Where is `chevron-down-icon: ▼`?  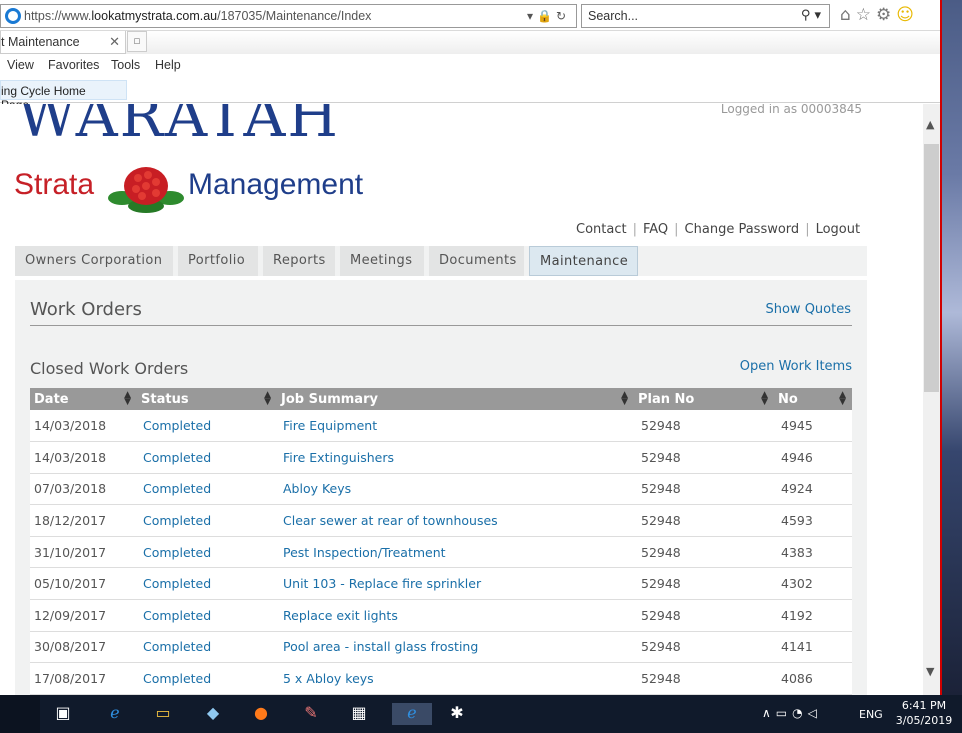
chevron-down-icon: ▼ is located at coordinates (930, 671).